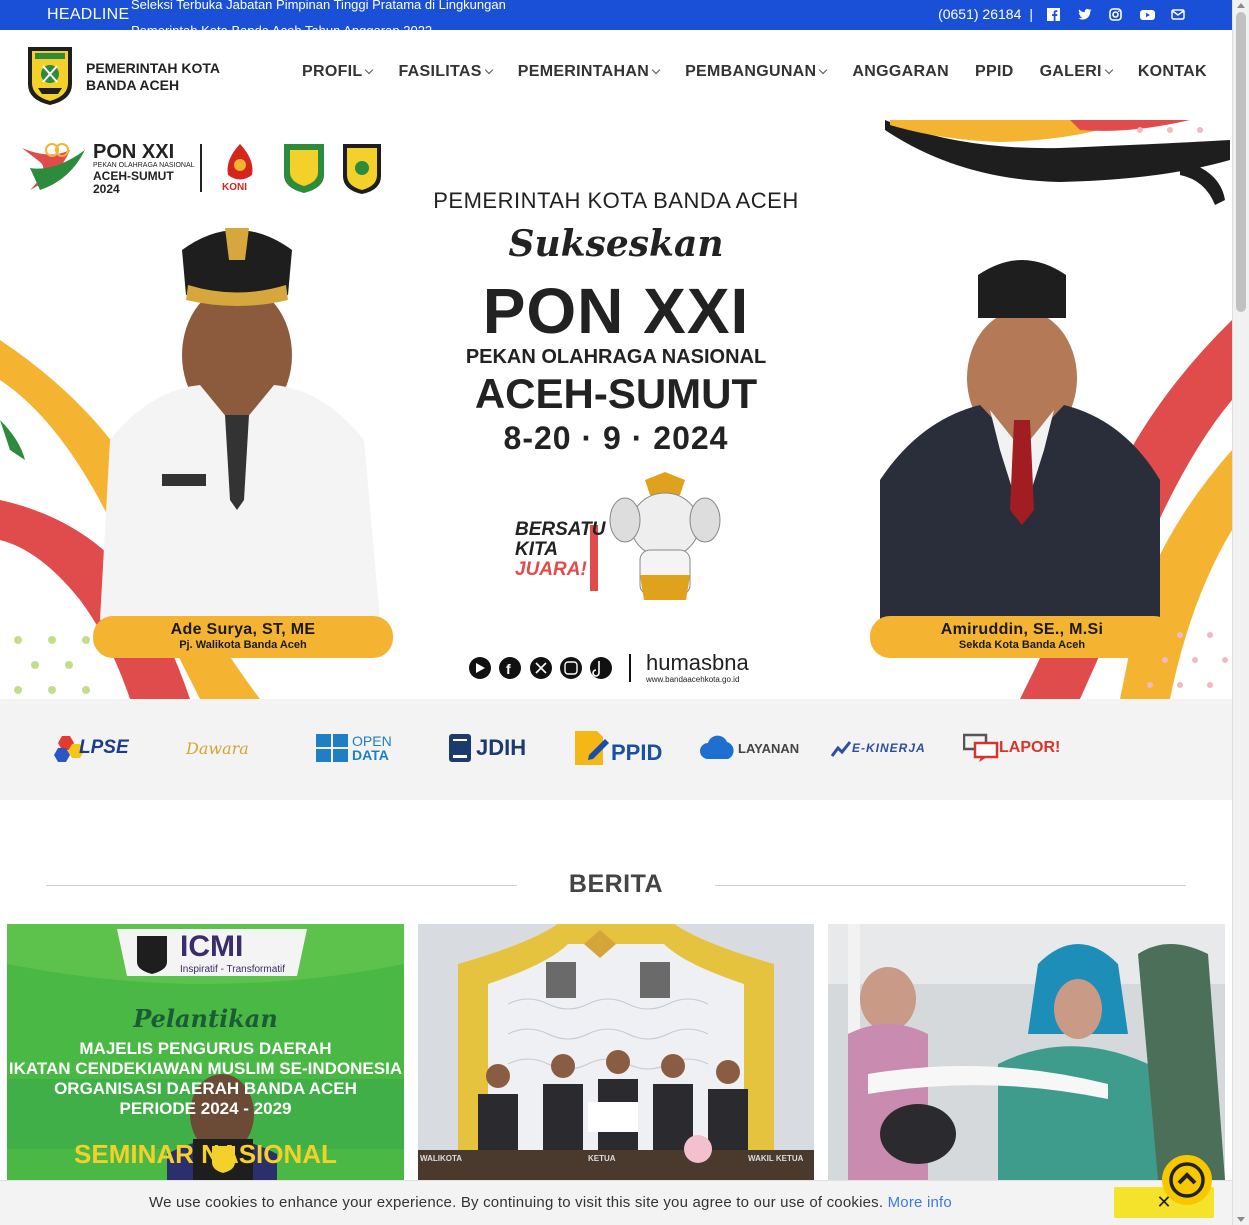 This screenshot has height=1225, width=1249. I want to click on nav-label: GALERI, so click(1070, 71).